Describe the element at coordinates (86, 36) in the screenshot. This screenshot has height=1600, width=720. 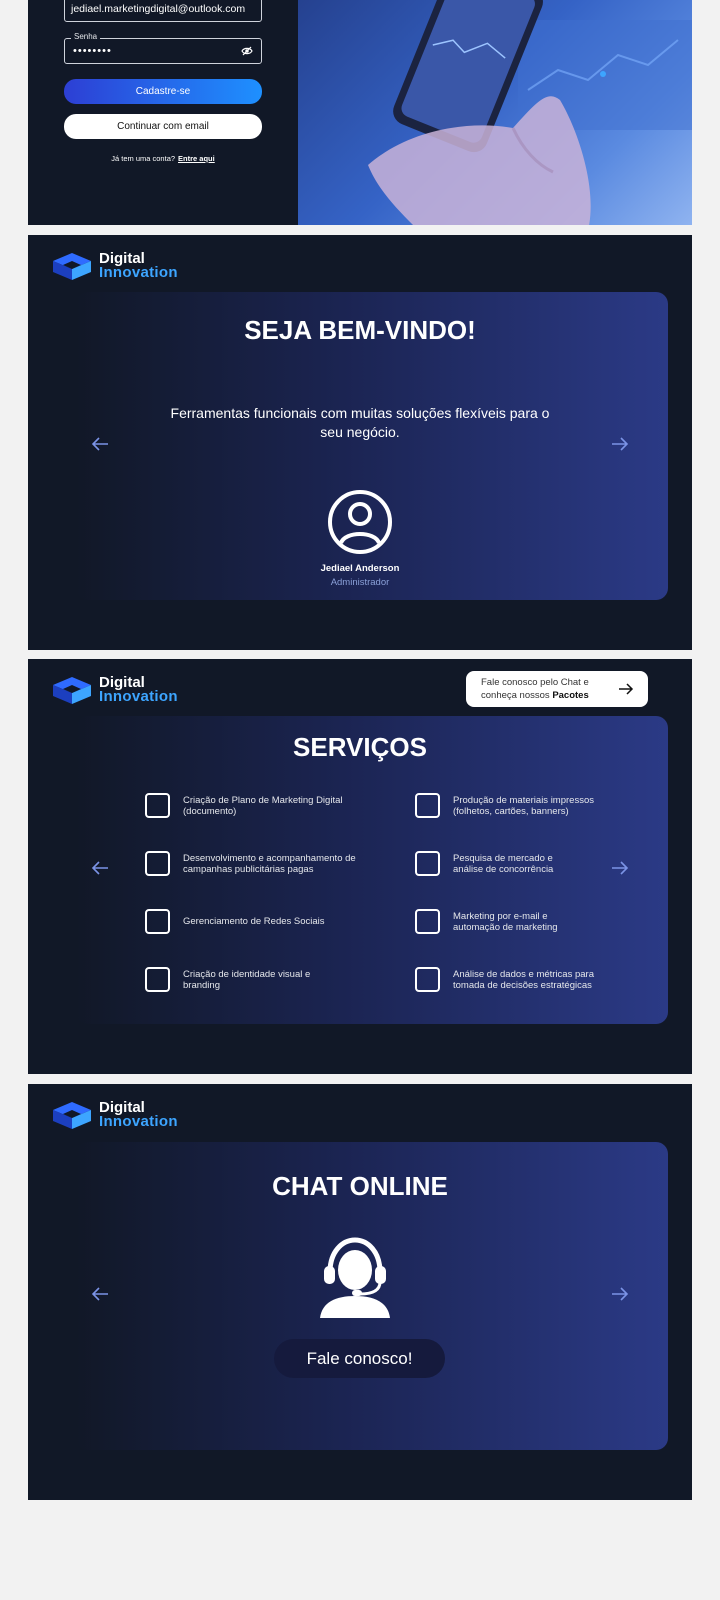
I see `password-label: Senha` at that location.